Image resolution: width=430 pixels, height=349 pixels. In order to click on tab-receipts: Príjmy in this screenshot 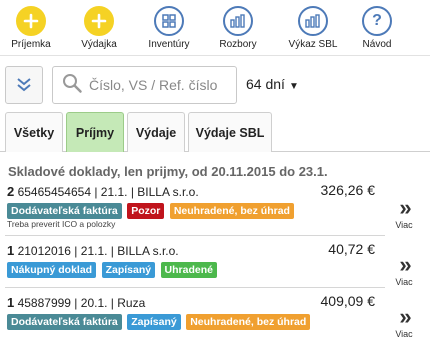, I will do `click(95, 132)`.